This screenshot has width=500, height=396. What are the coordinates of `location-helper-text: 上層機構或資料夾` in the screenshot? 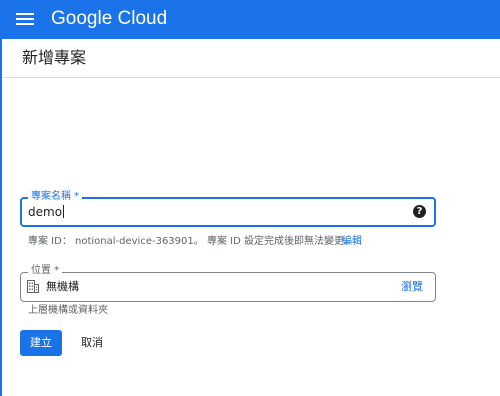 It's located at (68, 310).